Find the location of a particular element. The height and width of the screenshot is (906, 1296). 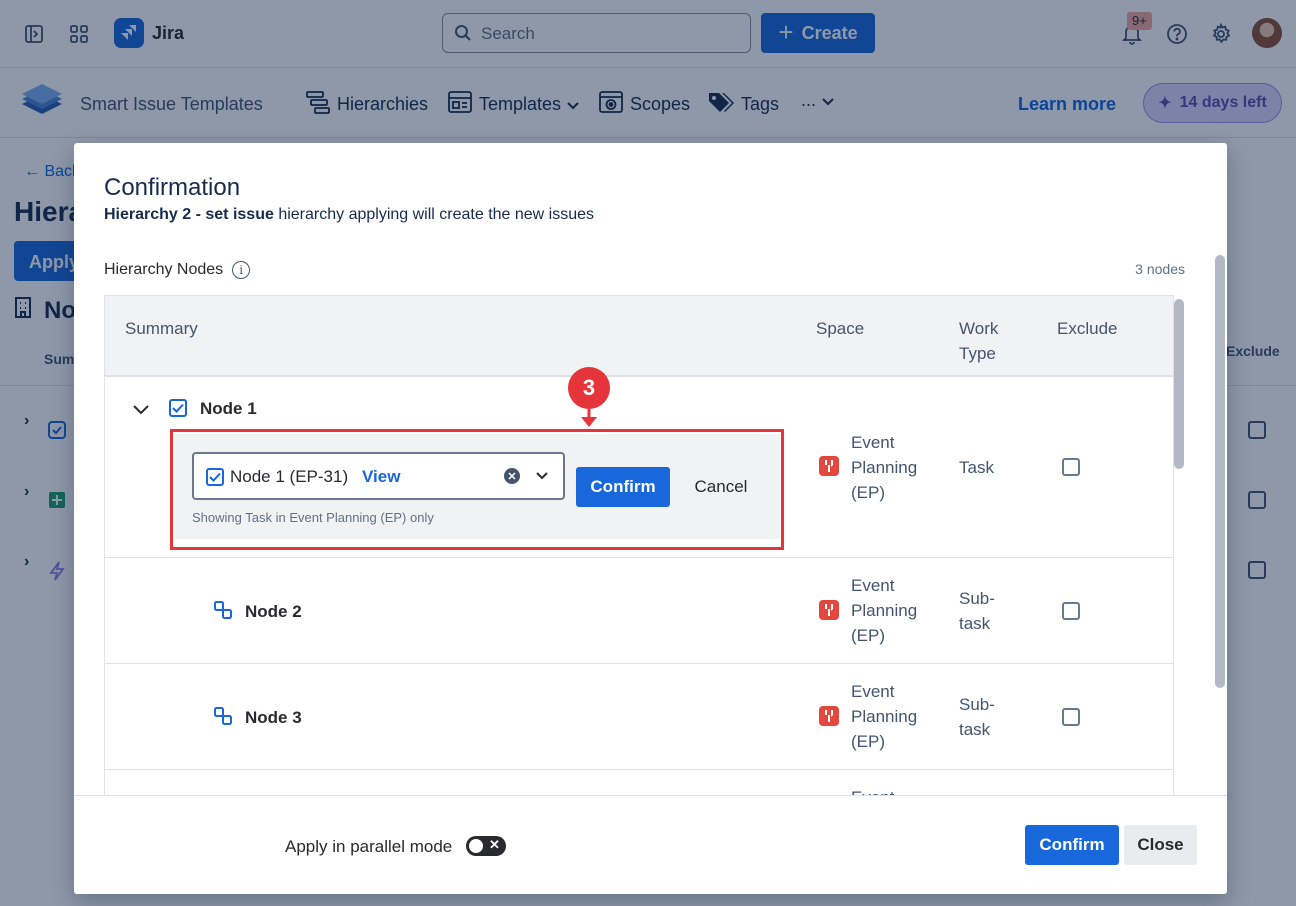

info-icon: i is located at coordinates (241, 270).